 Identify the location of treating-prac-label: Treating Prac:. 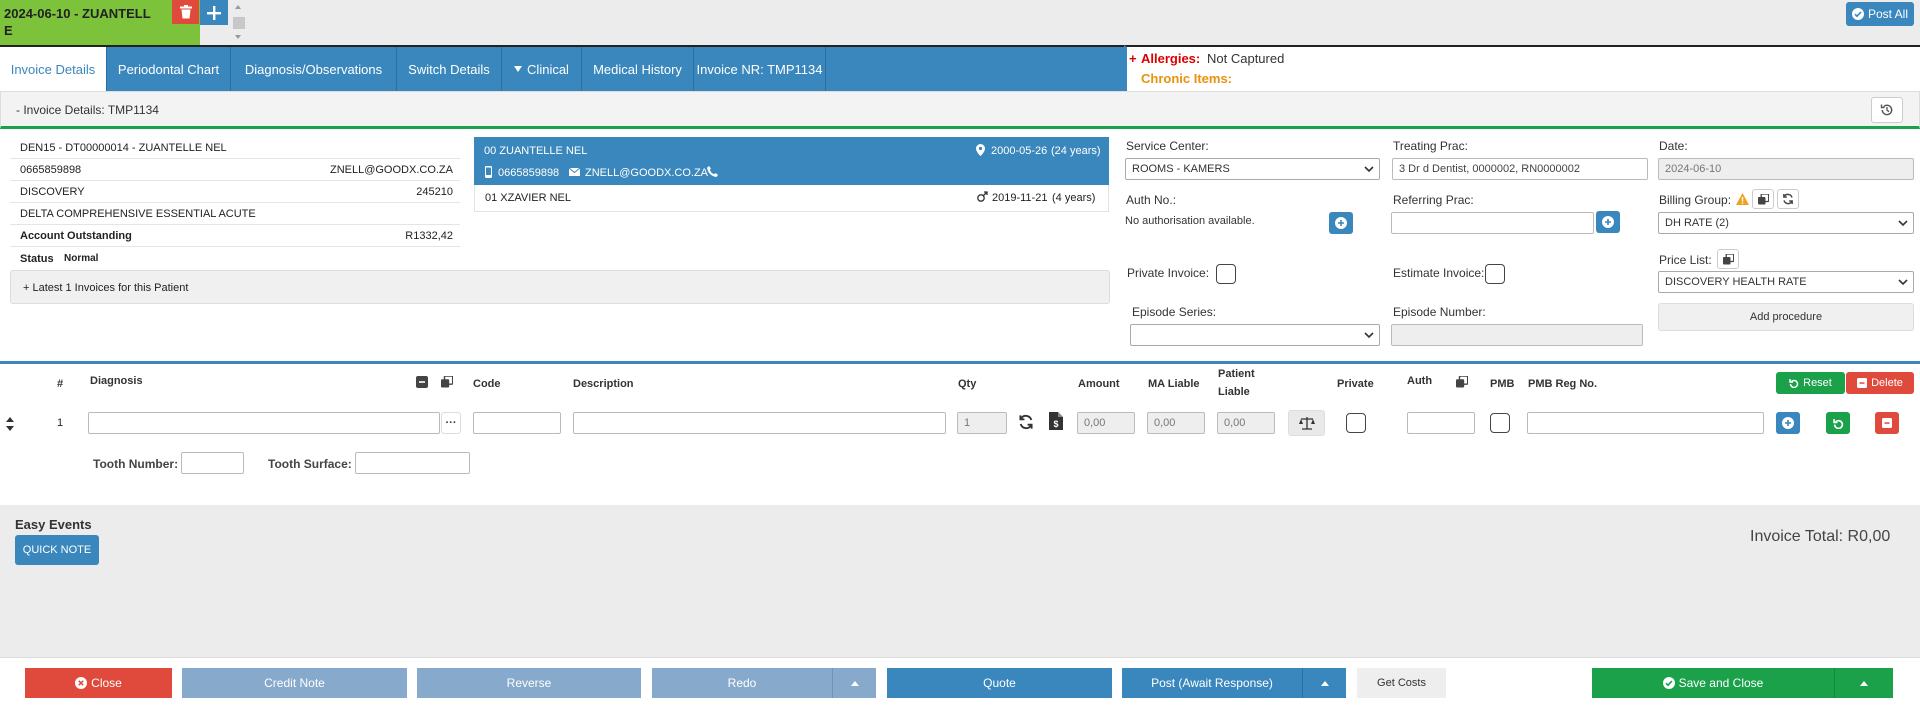
(1430, 146).